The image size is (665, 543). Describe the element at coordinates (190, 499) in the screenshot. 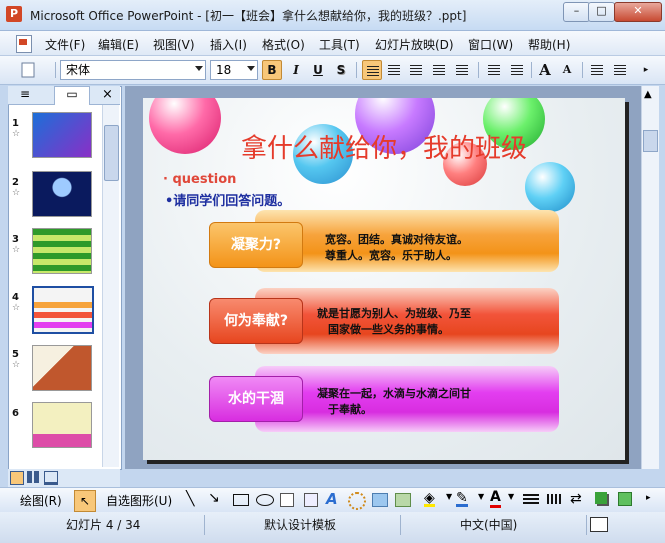

I see `line-tool-icon: ╲` at that location.